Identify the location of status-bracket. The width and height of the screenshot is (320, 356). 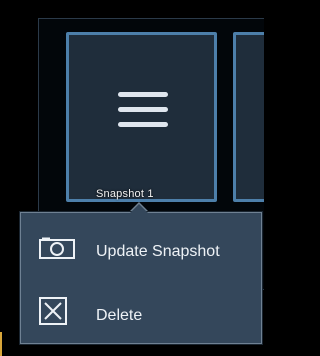
(3, 344).